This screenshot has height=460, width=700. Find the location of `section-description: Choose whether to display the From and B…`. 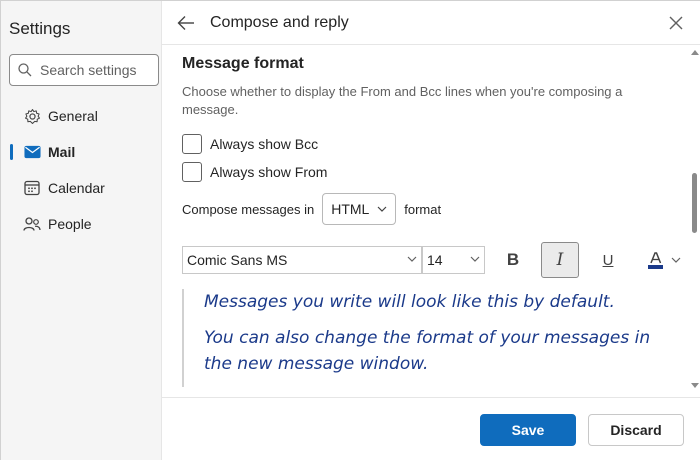

section-description: Choose whether to display the From and B… is located at coordinates (402, 100).